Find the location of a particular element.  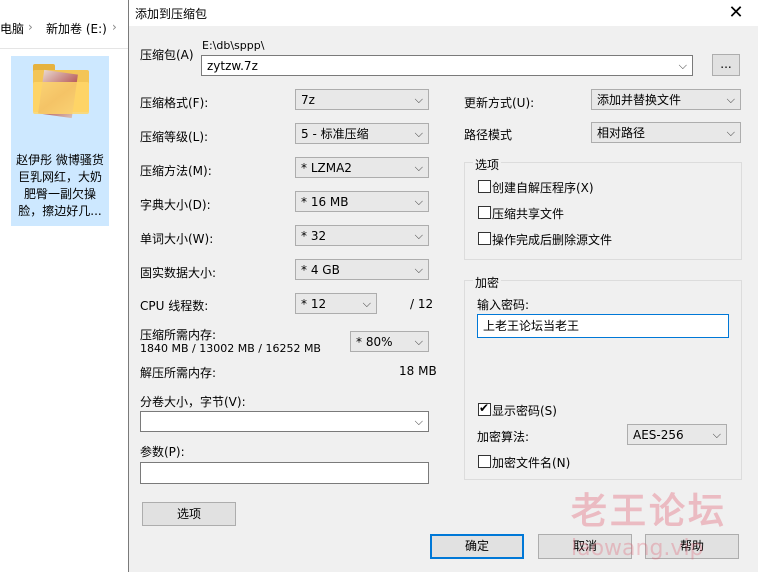

explorer-address-bar: 电脑 › 新加卷 (E:) › is located at coordinates (65, 24).